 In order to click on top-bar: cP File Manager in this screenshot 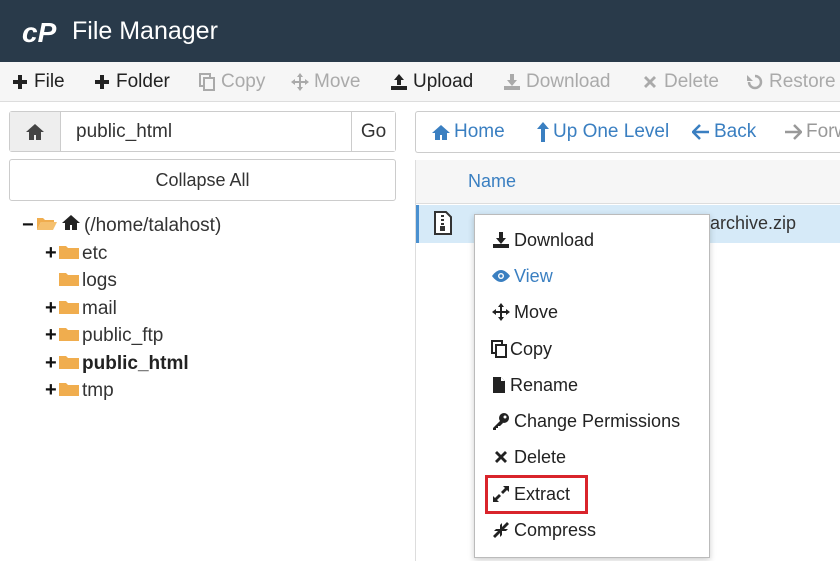, I will do `click(420, 31)`.